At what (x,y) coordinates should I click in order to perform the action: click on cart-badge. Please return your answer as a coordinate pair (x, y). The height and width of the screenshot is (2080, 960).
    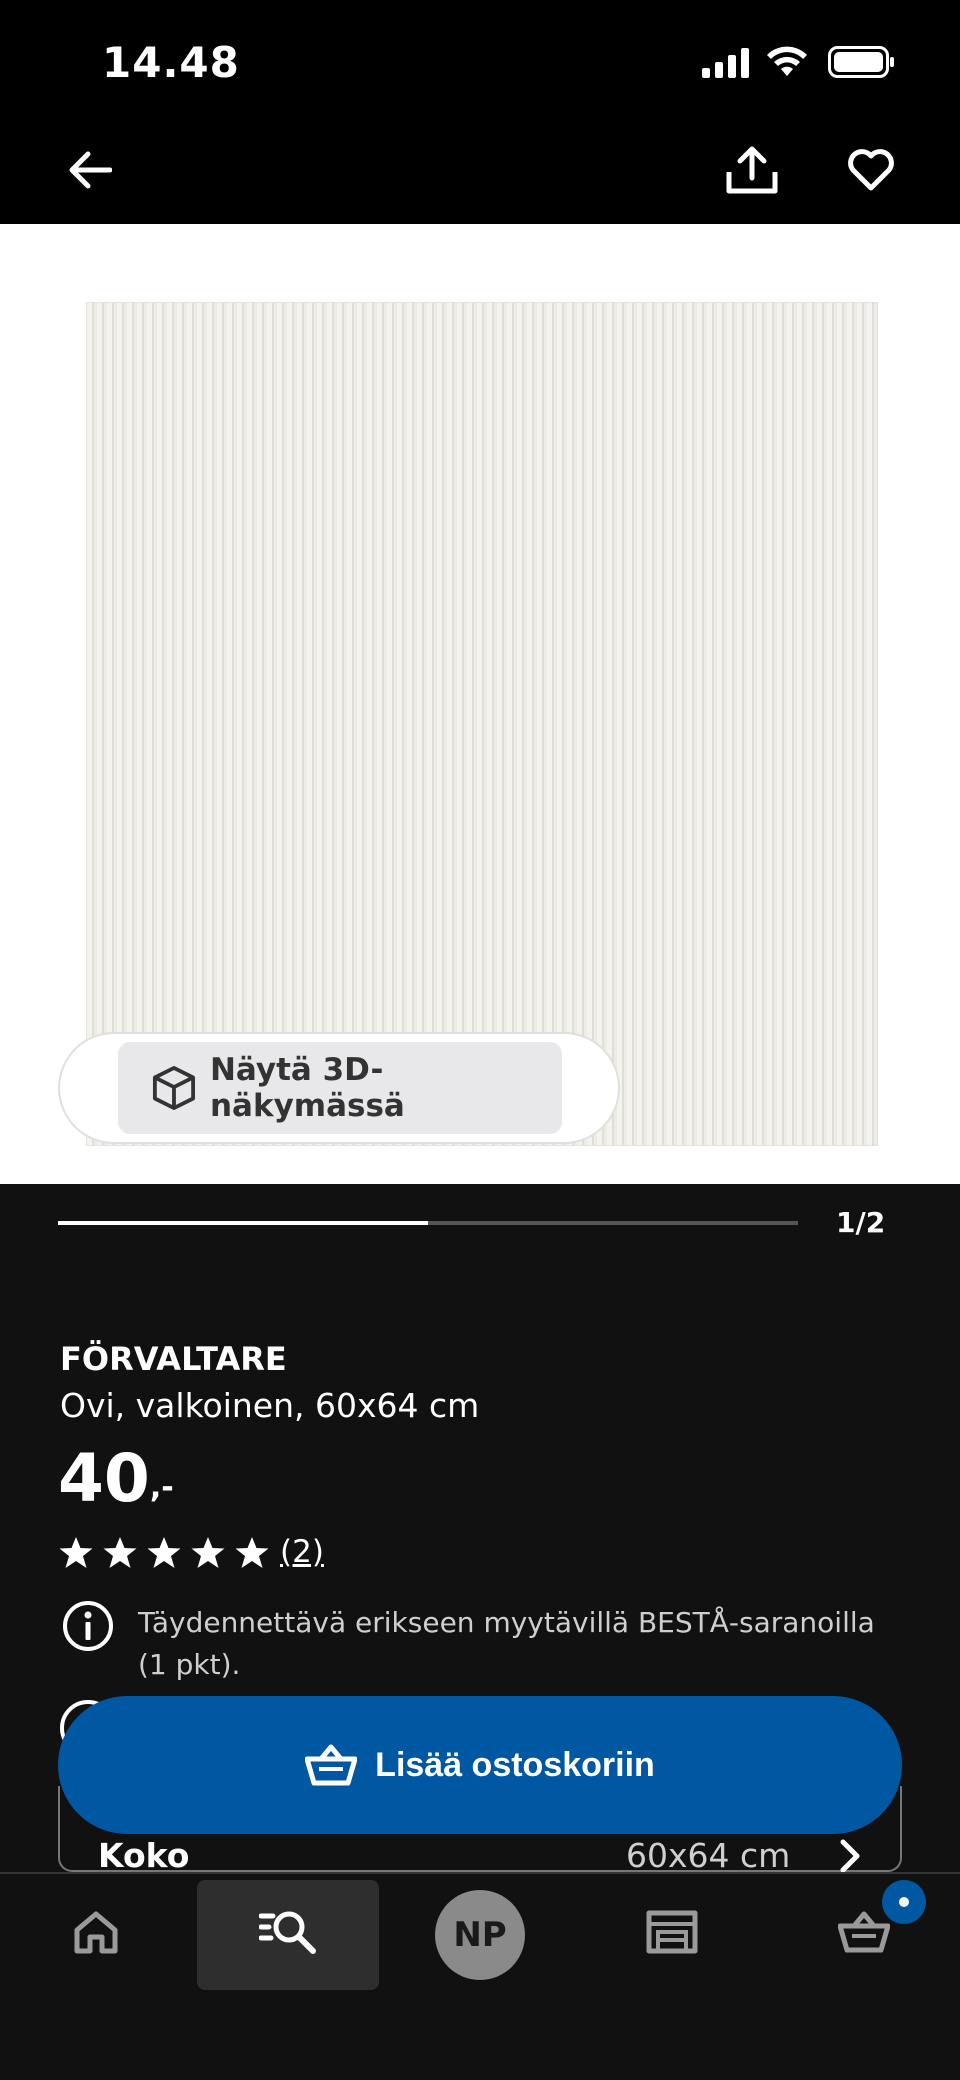
    Looking at the image, I should click on (904, 1902).